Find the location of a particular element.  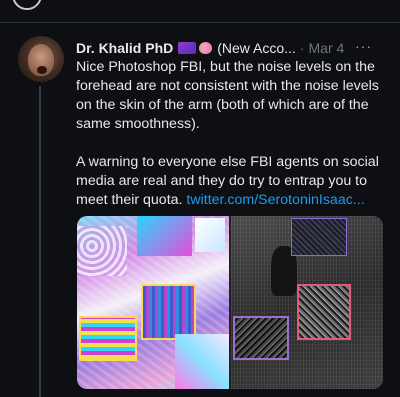

tweet-header: Dr. Khalid PhD (New Acco... · Mar 4 ··· is located at coordinates (231, 48).